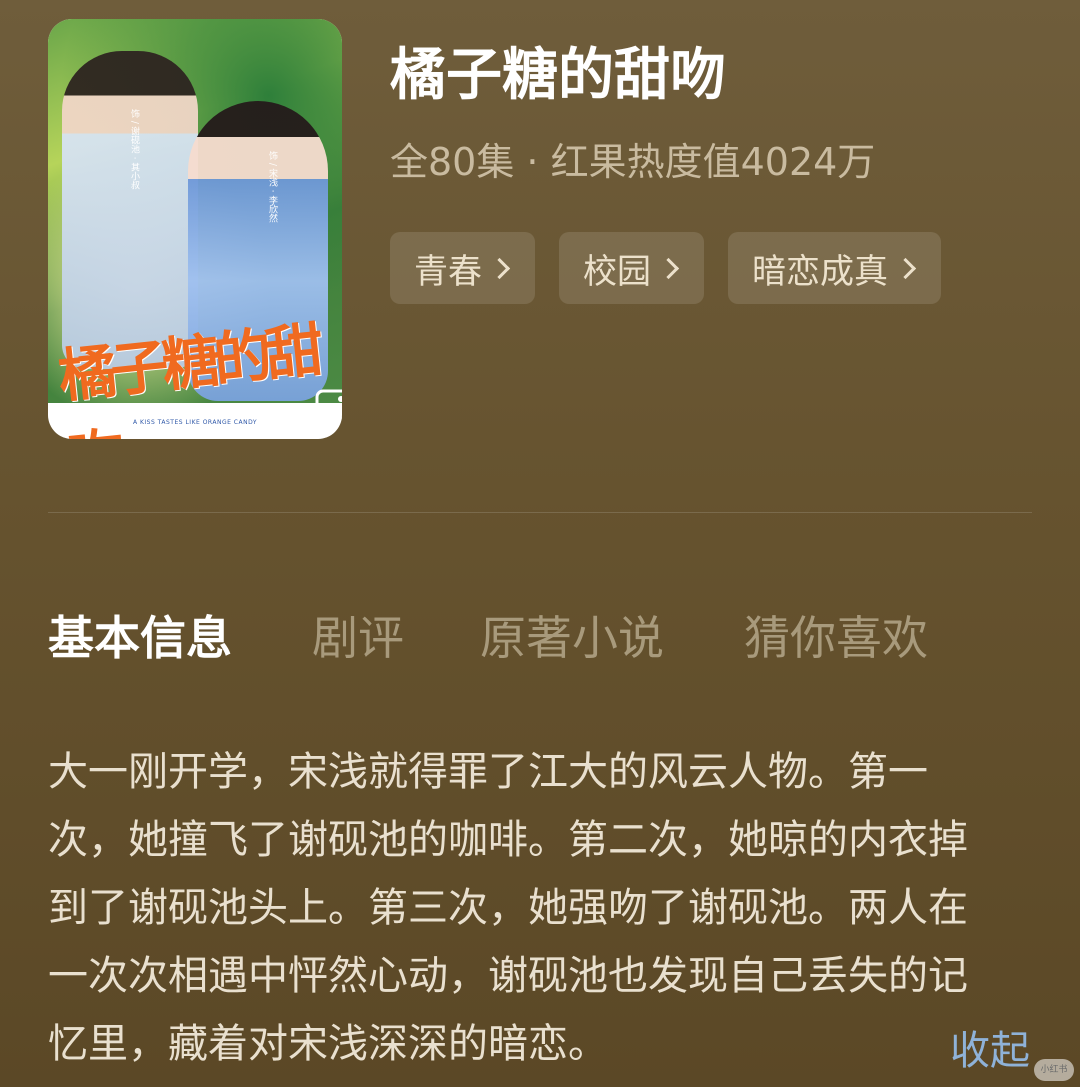 The width and height of the screenshot is (1080, 1087). Describe the element at coordinates (558, 75) in the screenshot. I see `drama-title: 橘子糖的甜吻` at that location.